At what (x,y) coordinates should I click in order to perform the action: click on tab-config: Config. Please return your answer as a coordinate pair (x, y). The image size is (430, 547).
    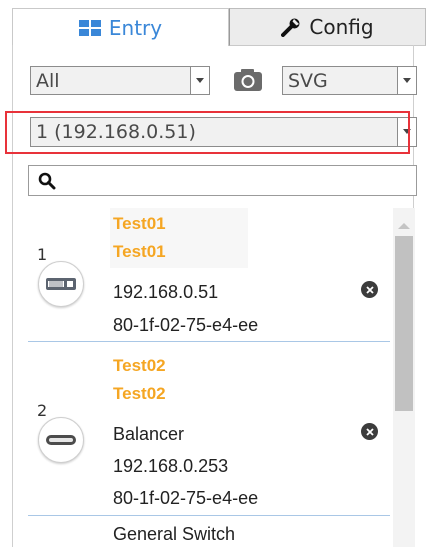
    Looking at the image, I should click on (327, 27).